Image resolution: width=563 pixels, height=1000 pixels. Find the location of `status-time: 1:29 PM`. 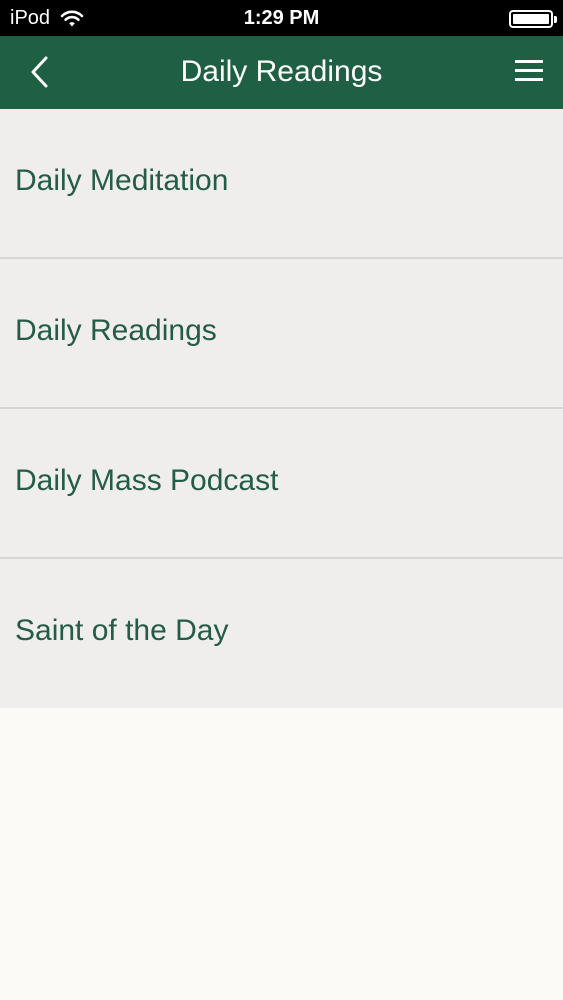

status-time: 1:29 PM is located at coordinates (281, 18).